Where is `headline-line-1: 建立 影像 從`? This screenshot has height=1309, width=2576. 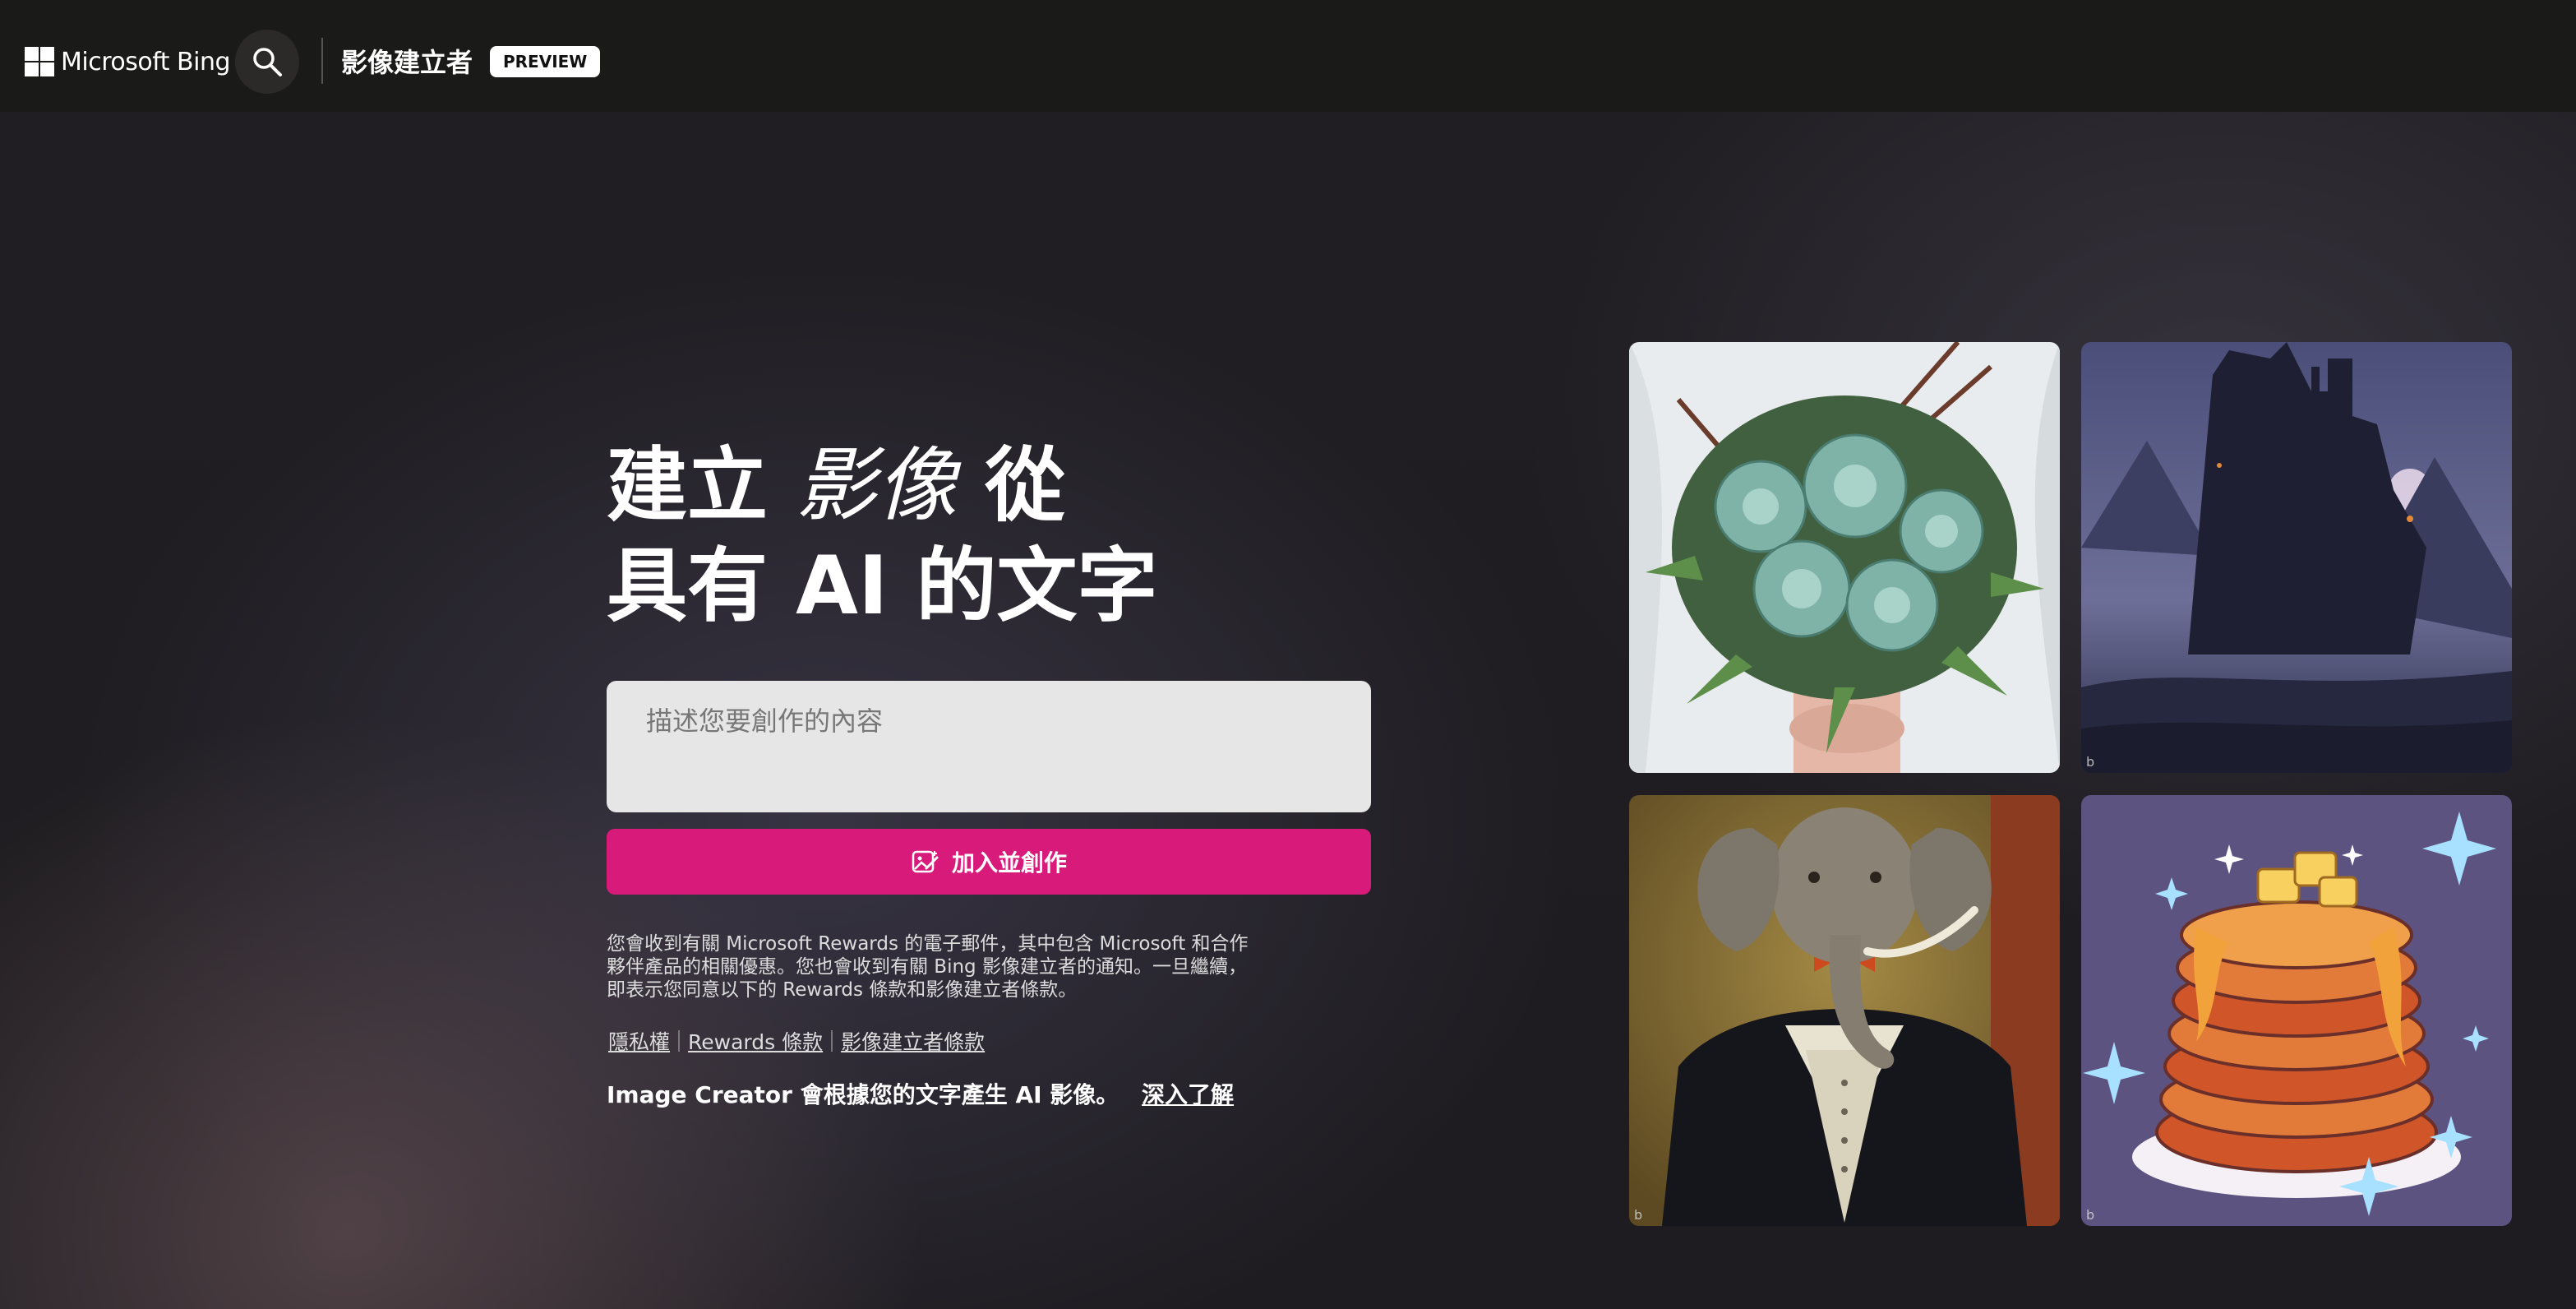
headline-line-1: 建立 影像 從 is located at coordinates (883, 486).